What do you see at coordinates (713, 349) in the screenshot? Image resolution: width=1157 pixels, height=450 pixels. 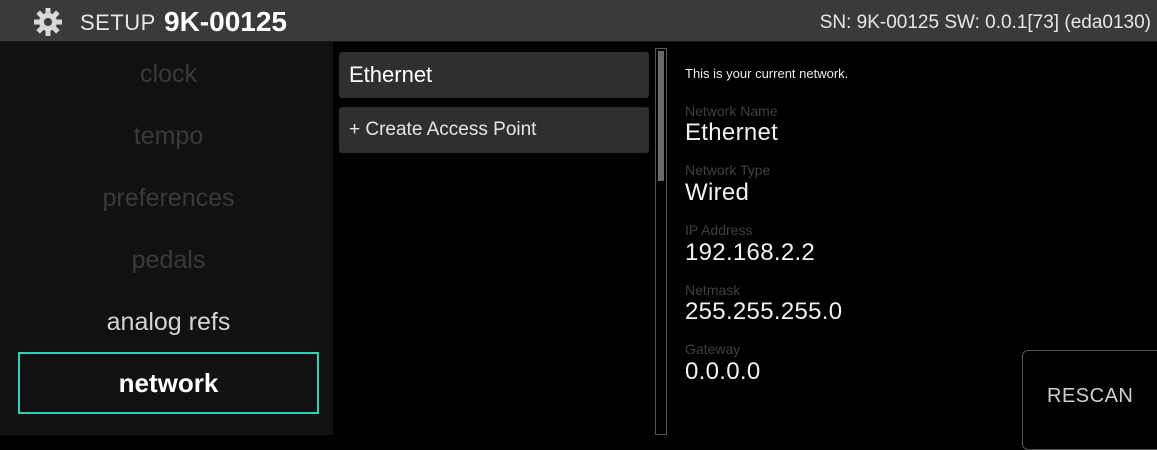 I see `gateway-label: Gateway` at bounding box center [713, 349].